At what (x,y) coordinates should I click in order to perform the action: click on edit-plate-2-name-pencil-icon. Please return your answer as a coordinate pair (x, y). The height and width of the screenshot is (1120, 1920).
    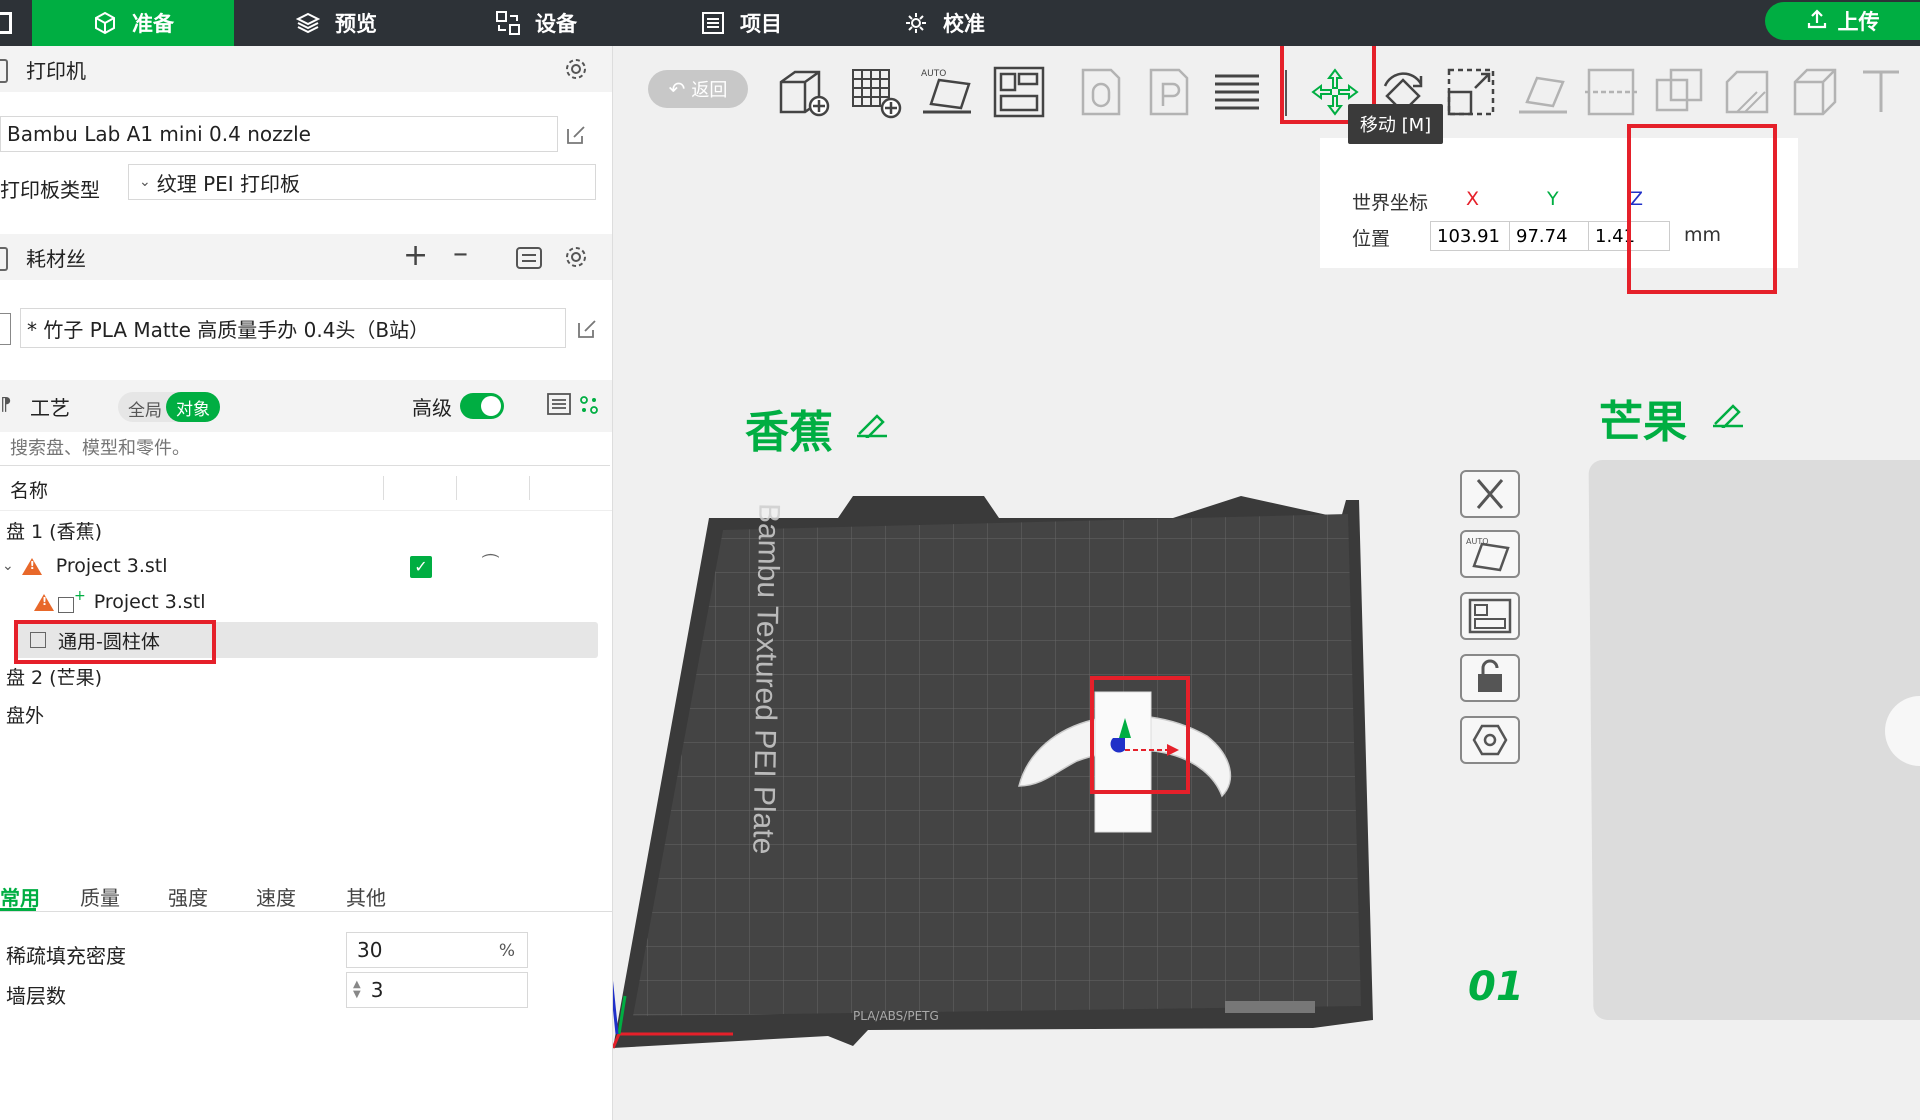
    Looking at the image, I should click on (1728, 416).